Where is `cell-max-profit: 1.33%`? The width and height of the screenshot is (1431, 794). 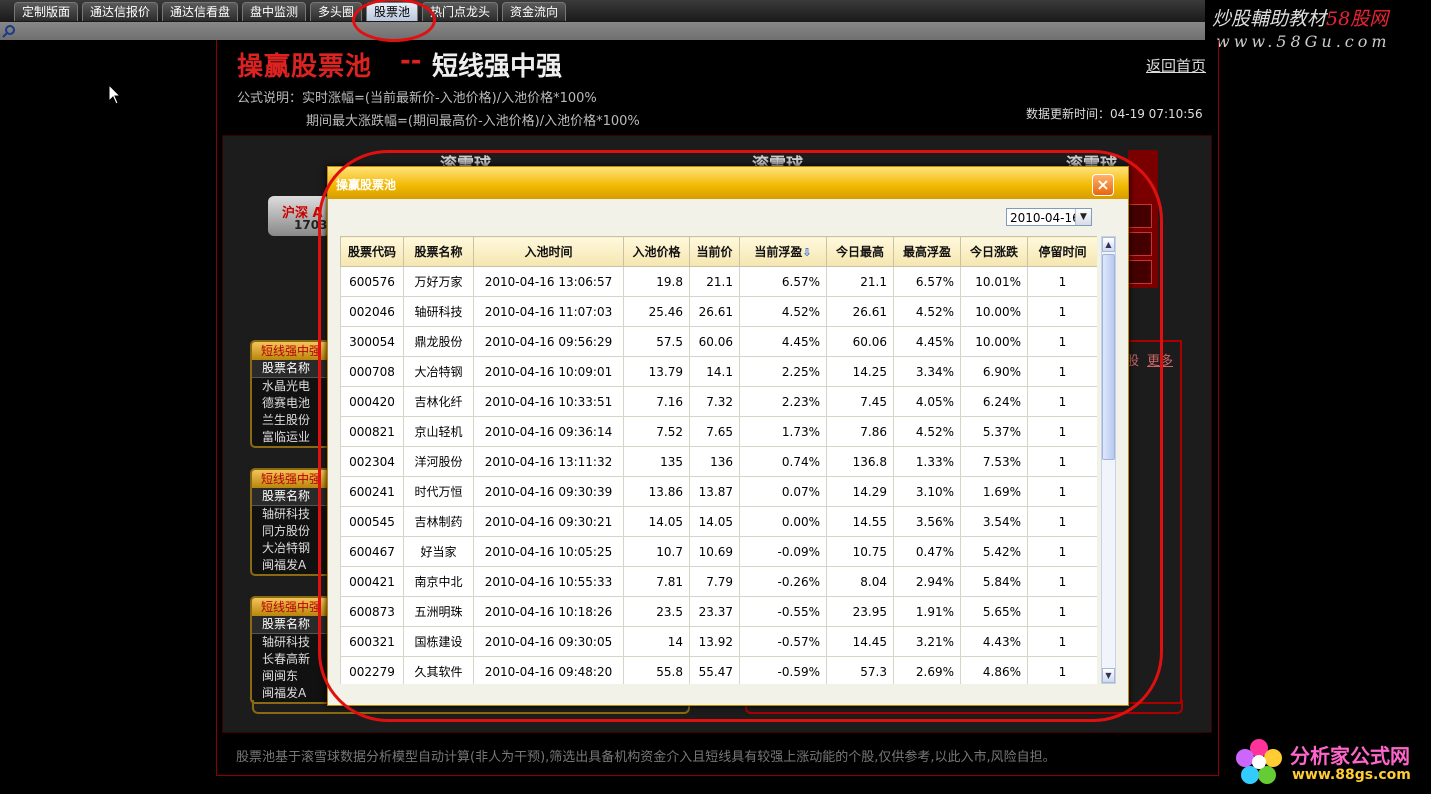
cell-max-profit: 1.33% is located at coordinates (927, 461).